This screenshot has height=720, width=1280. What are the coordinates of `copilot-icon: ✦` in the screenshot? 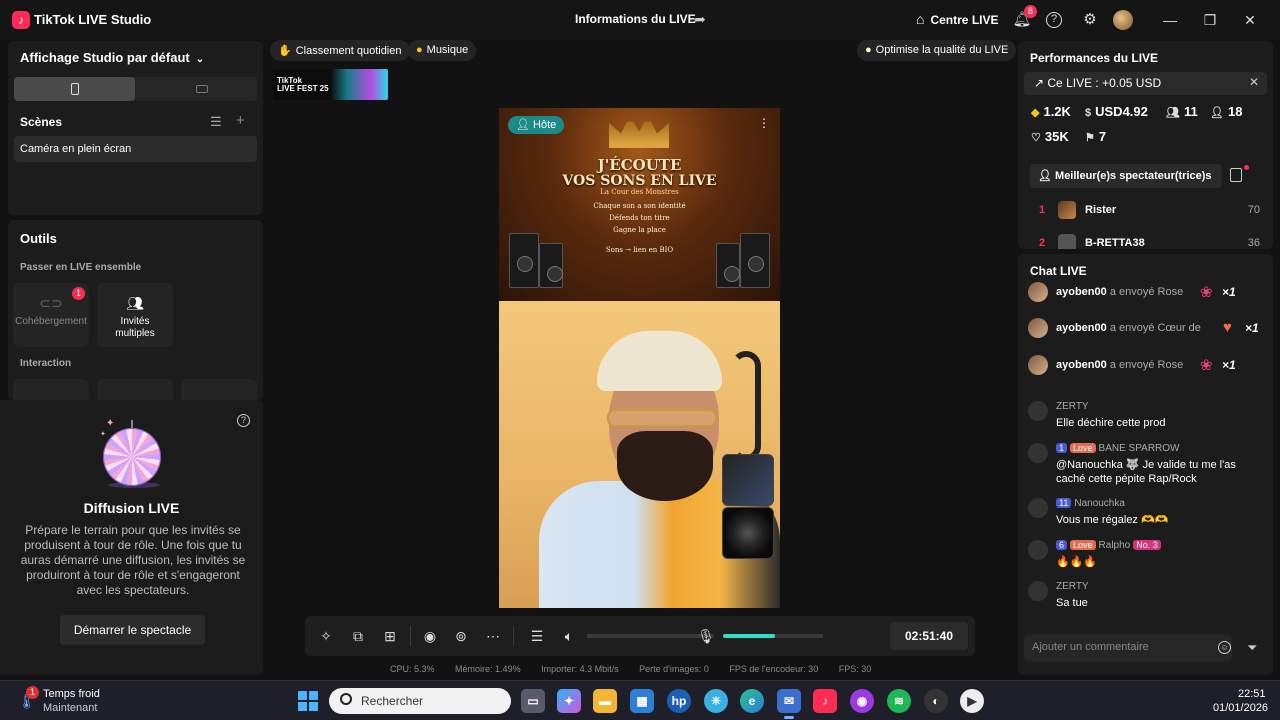 It's located at (569, 701).